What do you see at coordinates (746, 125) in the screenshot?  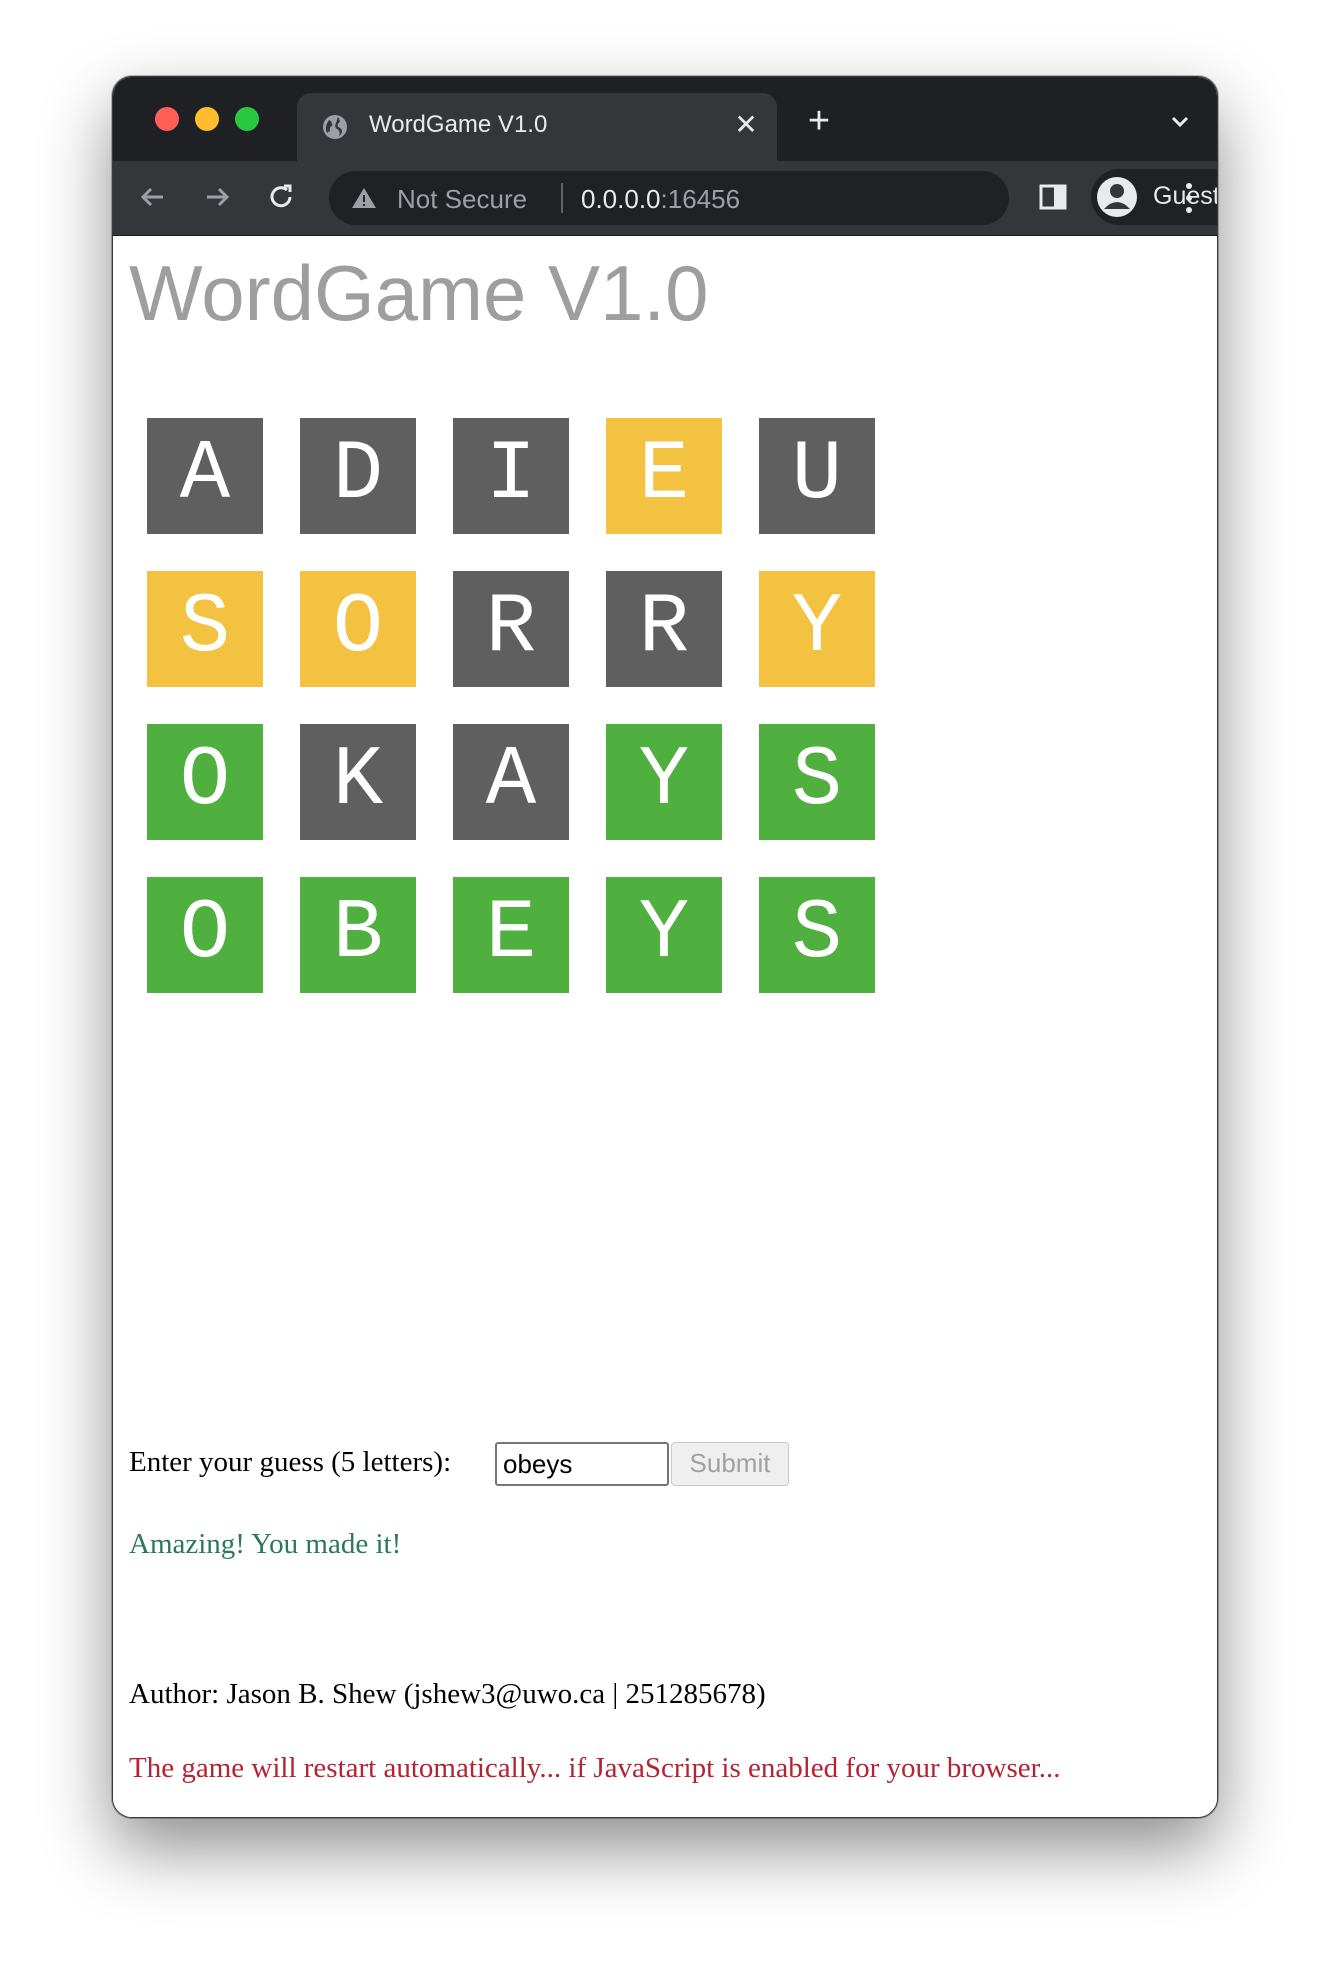 I see `tab-close-icon: ✕` at bounding box center [746, 125].